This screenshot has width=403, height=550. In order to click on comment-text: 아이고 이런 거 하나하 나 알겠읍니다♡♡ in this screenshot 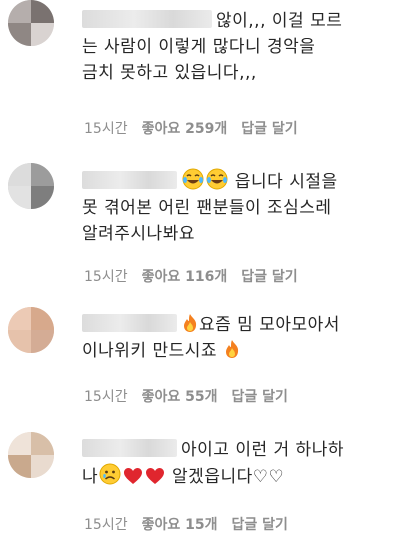, I will do `click(238, 463)`.